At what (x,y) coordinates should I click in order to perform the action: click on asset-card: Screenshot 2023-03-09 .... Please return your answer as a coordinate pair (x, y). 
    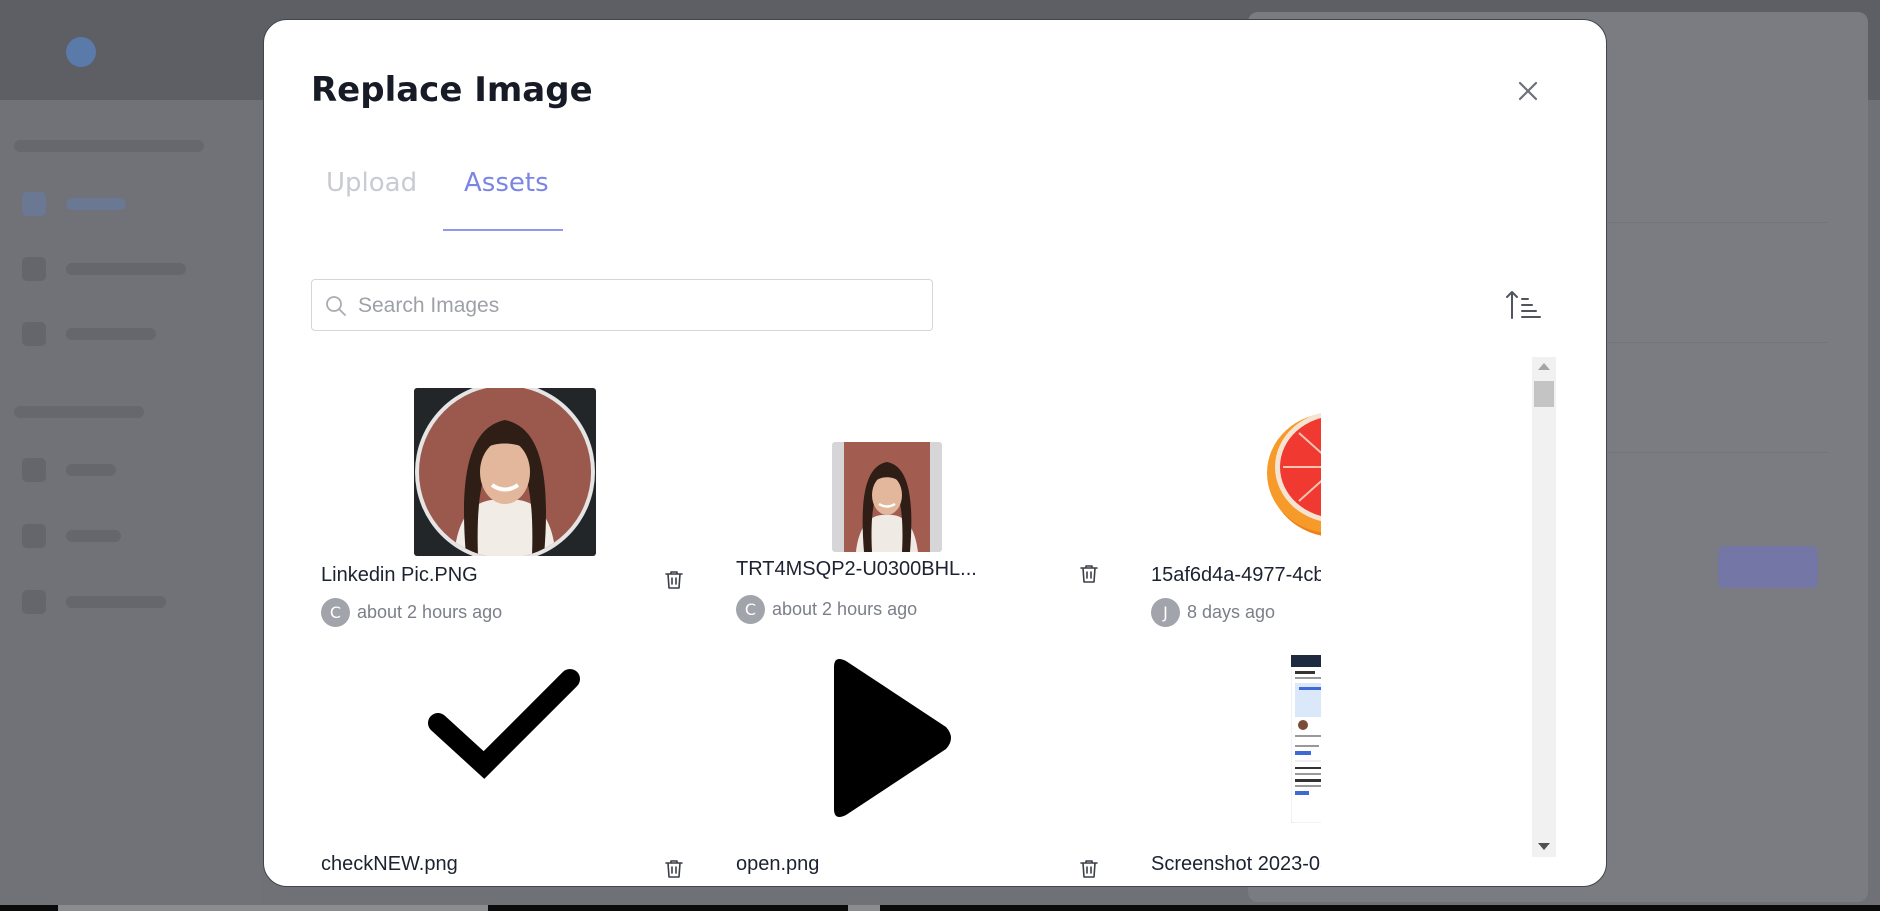
    Looking at the image, I should click on (1231, 766).